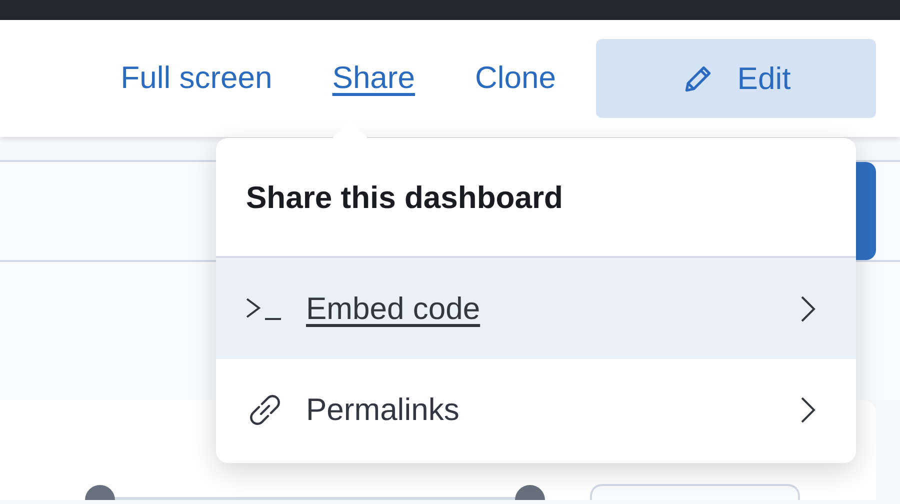 This screenshot has width=900, height=504. I want to click on header-link: Clone, so click(515, 78).